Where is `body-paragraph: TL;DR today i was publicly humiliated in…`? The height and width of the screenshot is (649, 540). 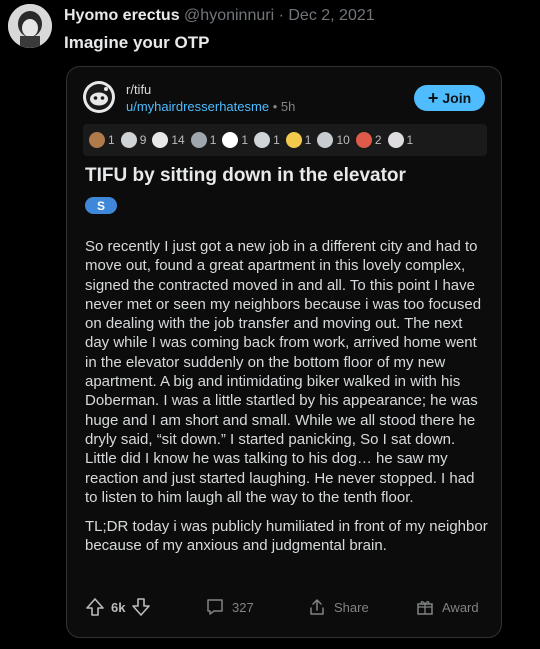
body-paragraph: TL;DR today i was publicly humiliated in… is located at coordinates (286, 536).